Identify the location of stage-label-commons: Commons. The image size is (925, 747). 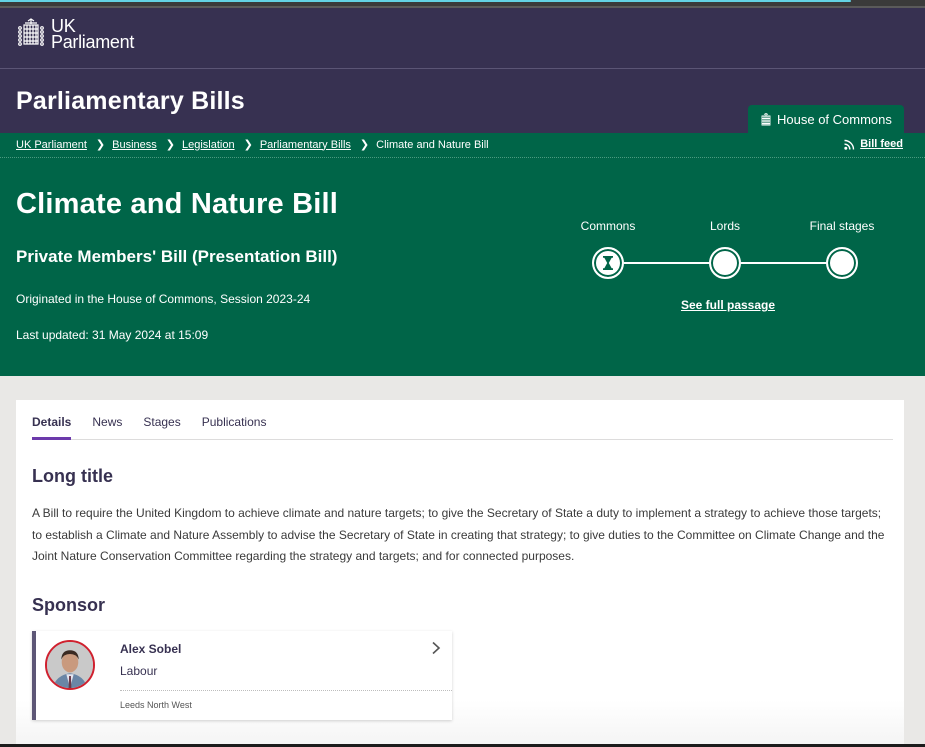
(608, 226).